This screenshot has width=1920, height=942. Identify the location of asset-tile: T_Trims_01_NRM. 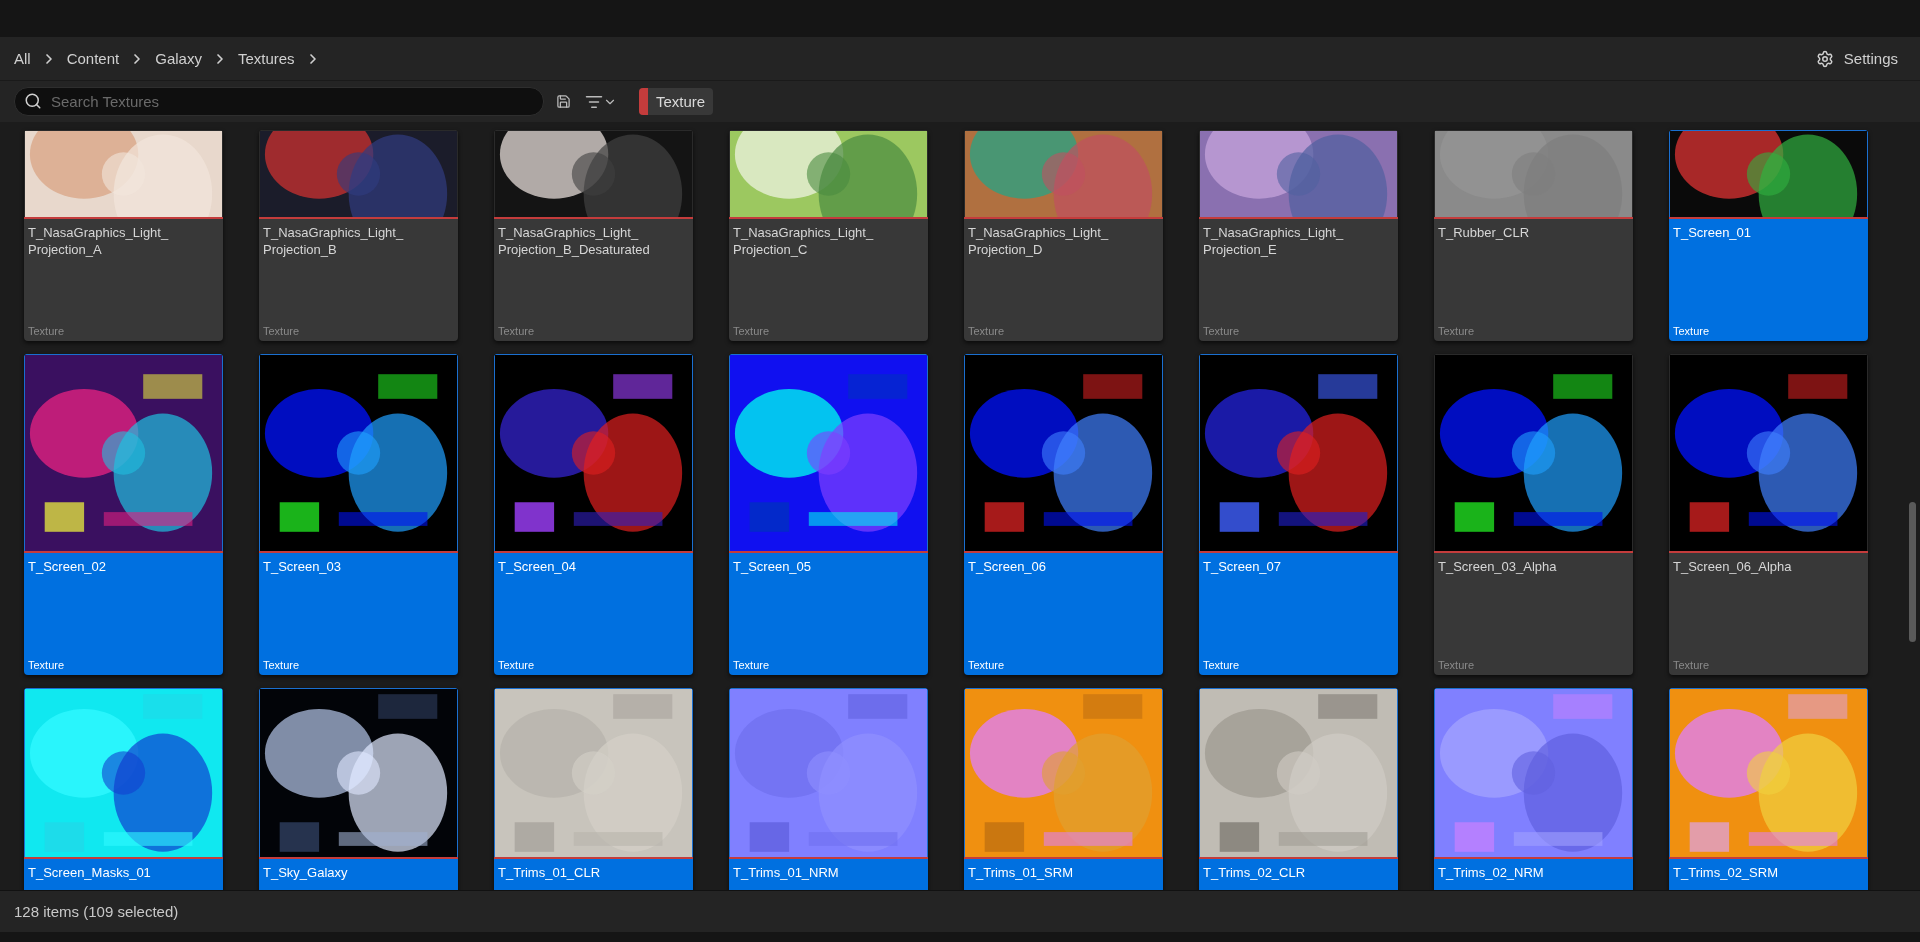
(828, 789).